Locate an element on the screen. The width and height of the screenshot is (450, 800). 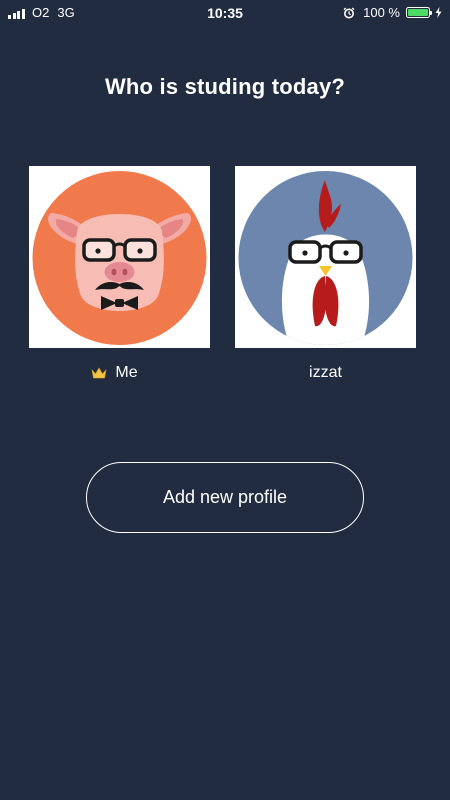
rooster-avatar-icon is located at coordinates (325, 258).